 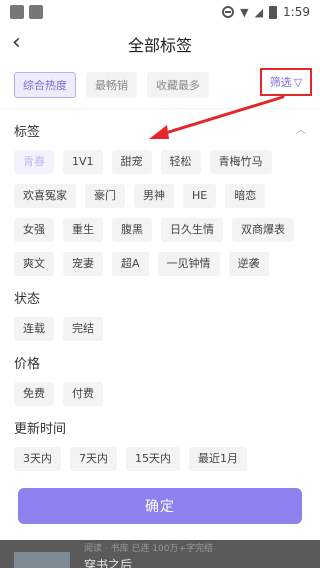 What do you see at coordinates (93, 459) in the screenshot?
I see `update-chip: 7天内` at bounding box center [93, 459].